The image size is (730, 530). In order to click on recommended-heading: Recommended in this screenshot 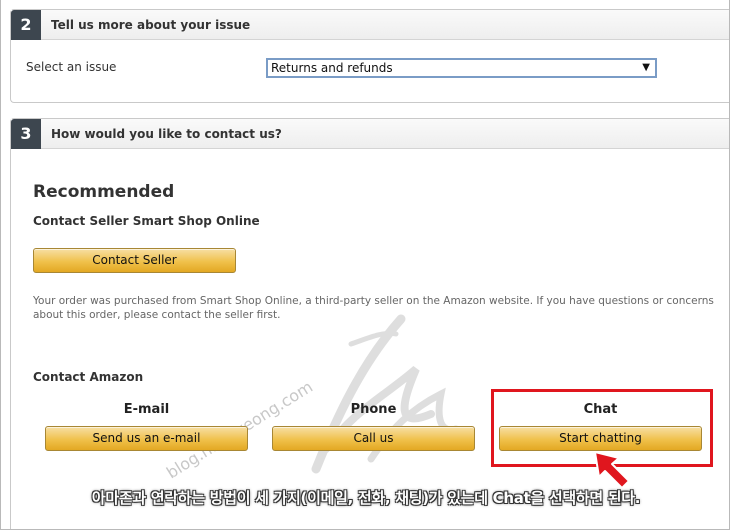, I will do `click(104, 192)`.